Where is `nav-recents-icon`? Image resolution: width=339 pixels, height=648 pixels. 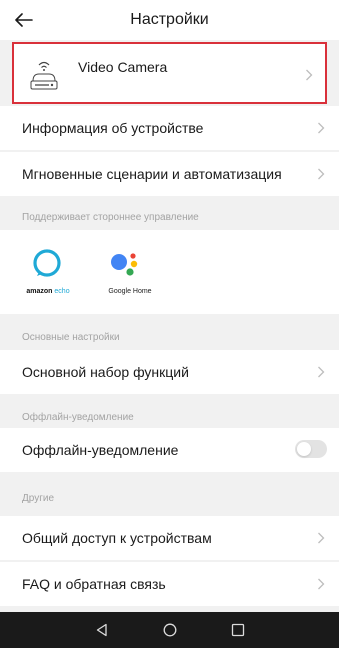
nav-recents-icon is located at coordinates (238, 630).